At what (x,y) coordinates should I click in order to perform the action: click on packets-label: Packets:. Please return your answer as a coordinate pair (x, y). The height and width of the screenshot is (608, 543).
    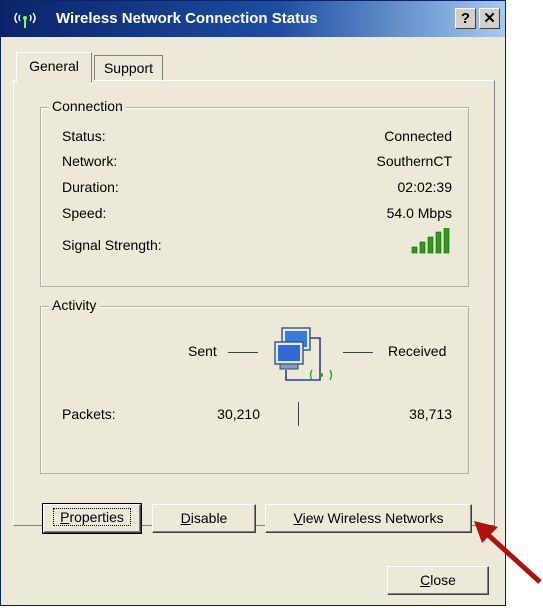
    Looking at the image, I should click on (89, 414).